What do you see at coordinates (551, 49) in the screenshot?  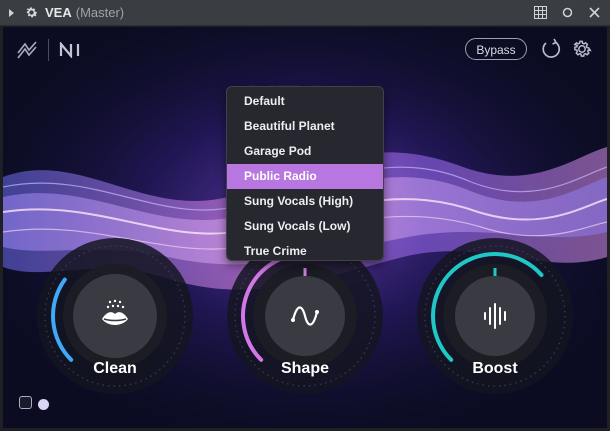 I see `undo-icon` at bounding box center [551, 49].